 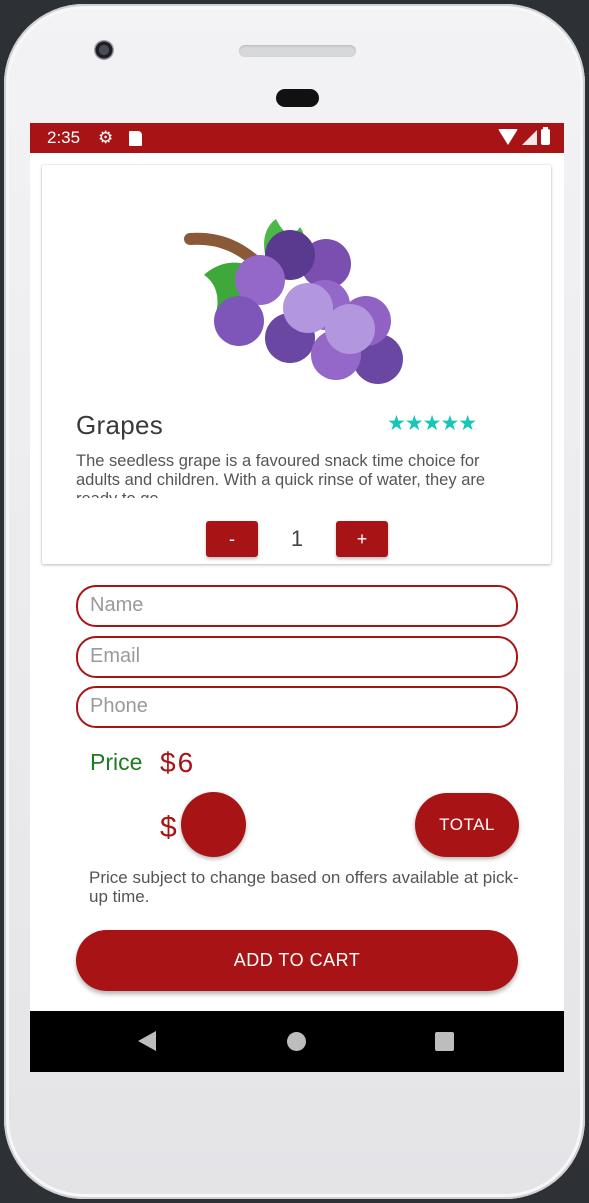 What do you see at coordinates (135, 138) in the screenshot?
I see `sd-card-icon` at bounding box center [135, 138].